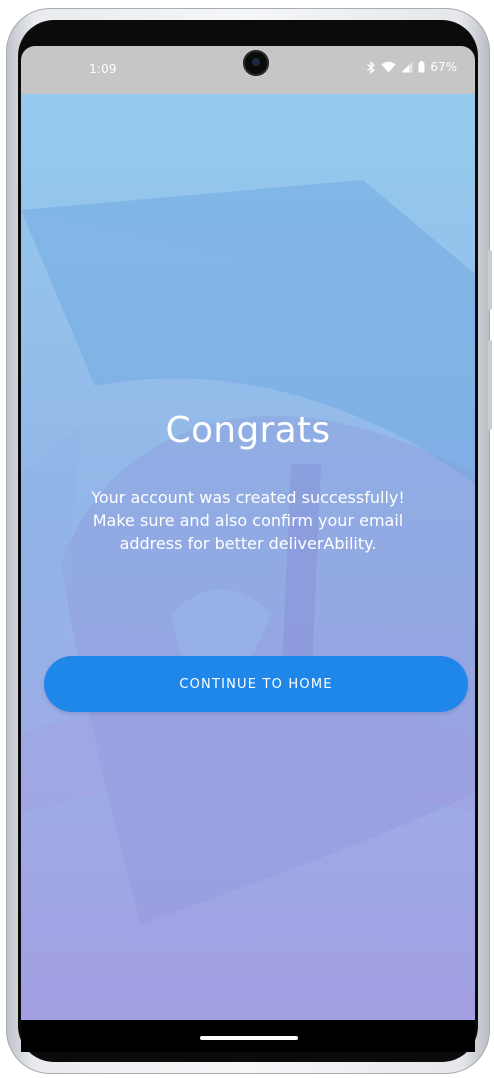 The height and width of the screenshot is (1078, 494). I want to click on page-title: Congrats, so click(248, 430).